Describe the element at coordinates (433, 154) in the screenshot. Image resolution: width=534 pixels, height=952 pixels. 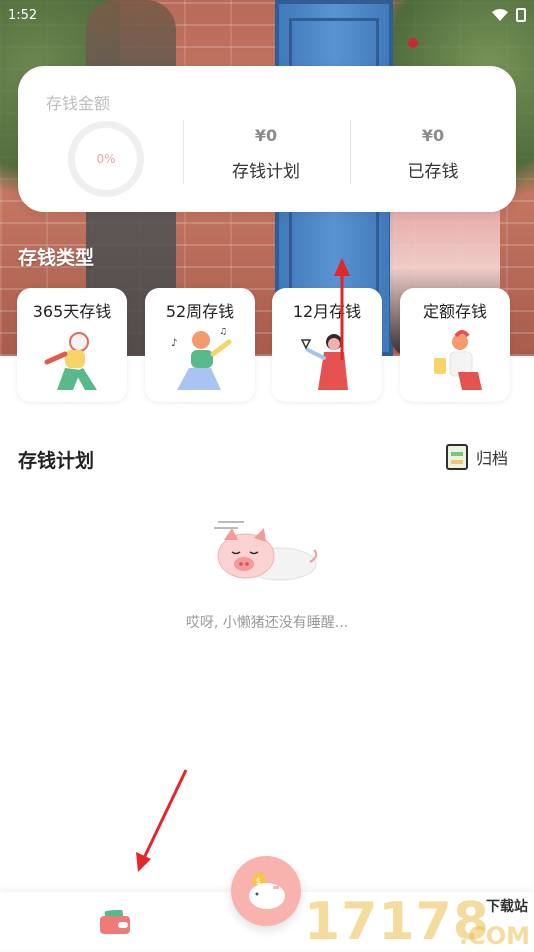
I see `saved-stat: ¥0 已存钱` at that location.